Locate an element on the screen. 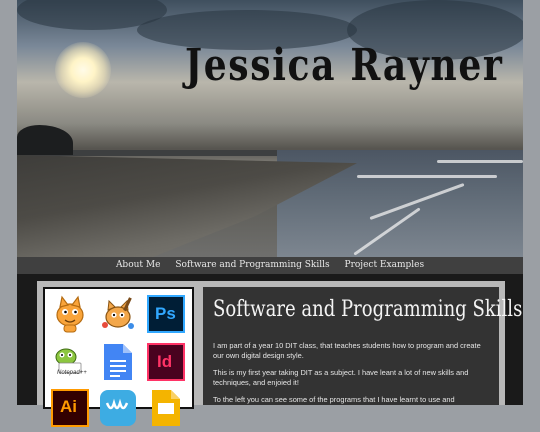 The height and width of the screenshot is (432, 540). indesign-icon: Id is located at coordinates (166, 362).